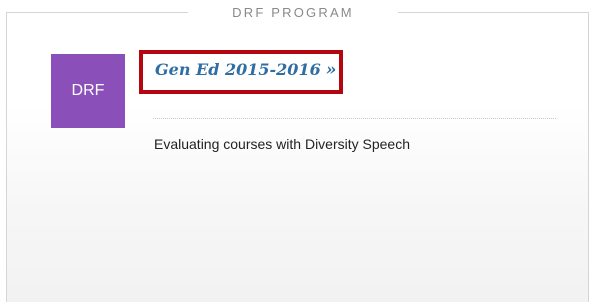 Image resolution: width=591 pixels, height=302 pixels. Describe the element at coordinates (331, 70) in the screenshot. I see `chevron-right-icon: »` at that location.